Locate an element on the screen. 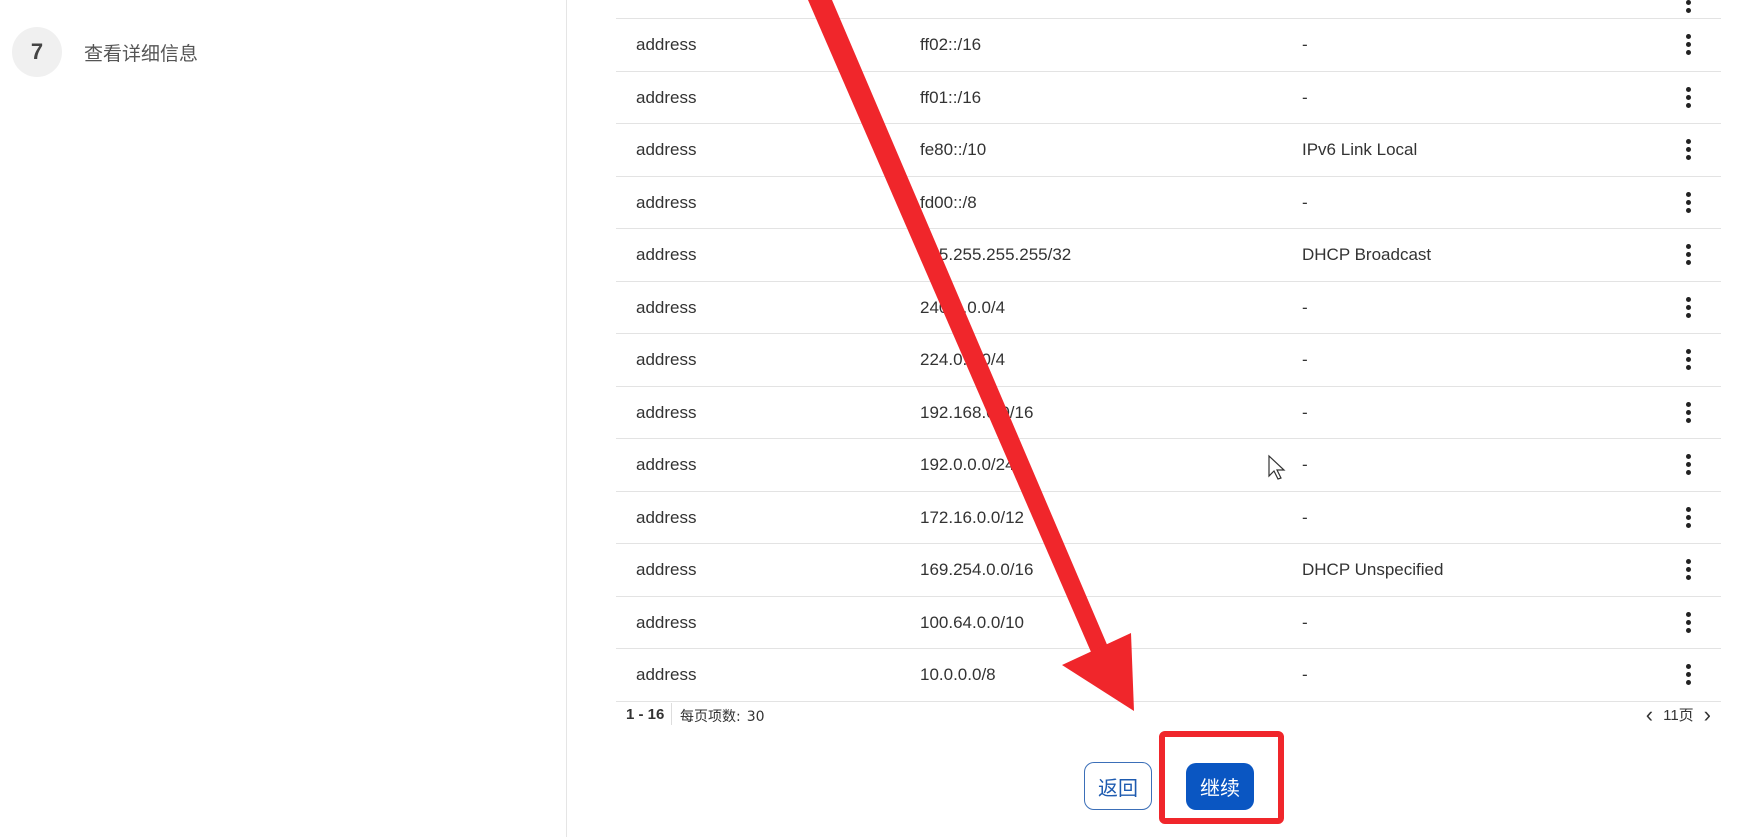  table-row: address 240.0.0.0/4 - is located at coordinates (1168, 308).